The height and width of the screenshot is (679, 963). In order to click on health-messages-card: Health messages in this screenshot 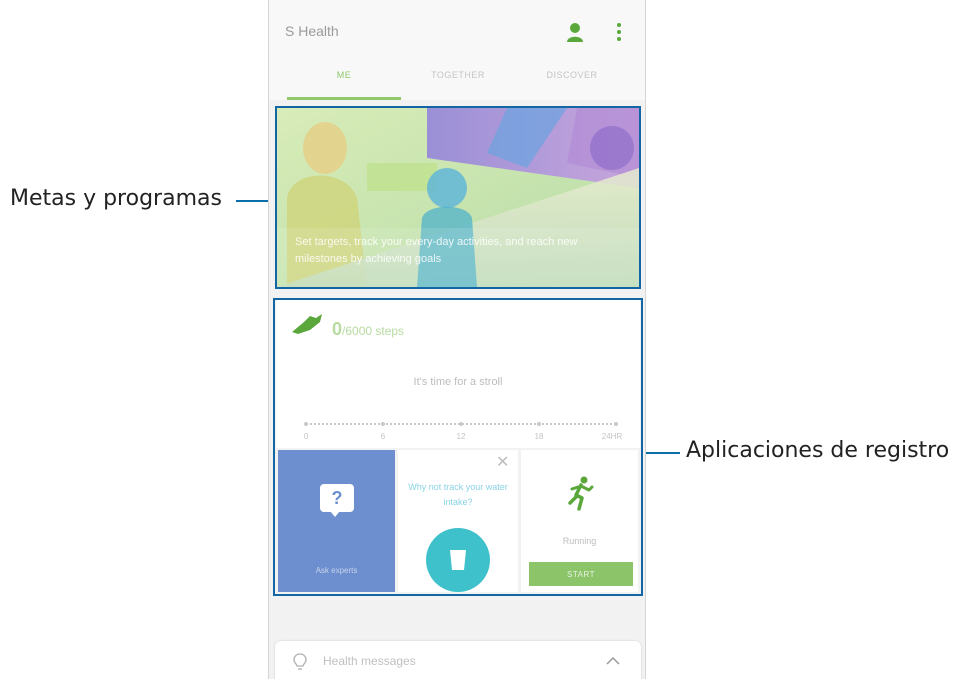, I will do `click(458, 660)`.